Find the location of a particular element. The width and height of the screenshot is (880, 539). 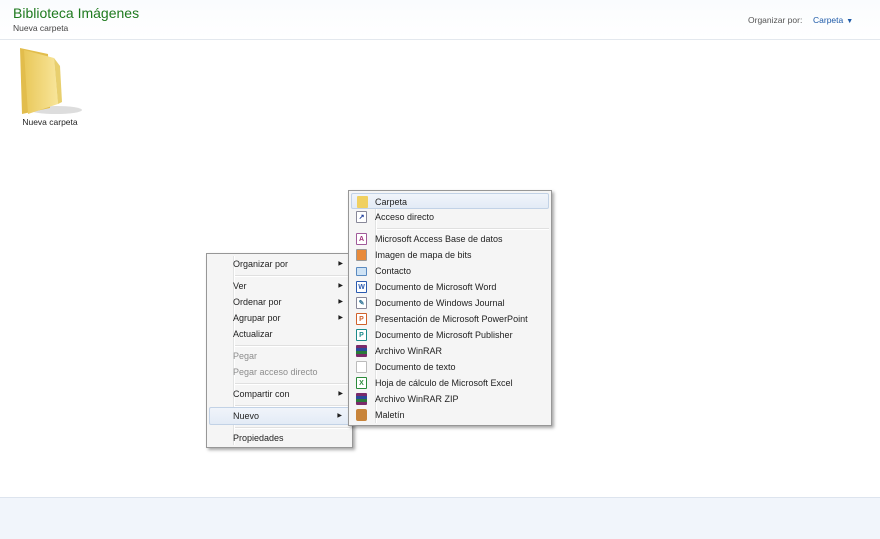

menu-label: Pegar is located at coordinates (245, 356).